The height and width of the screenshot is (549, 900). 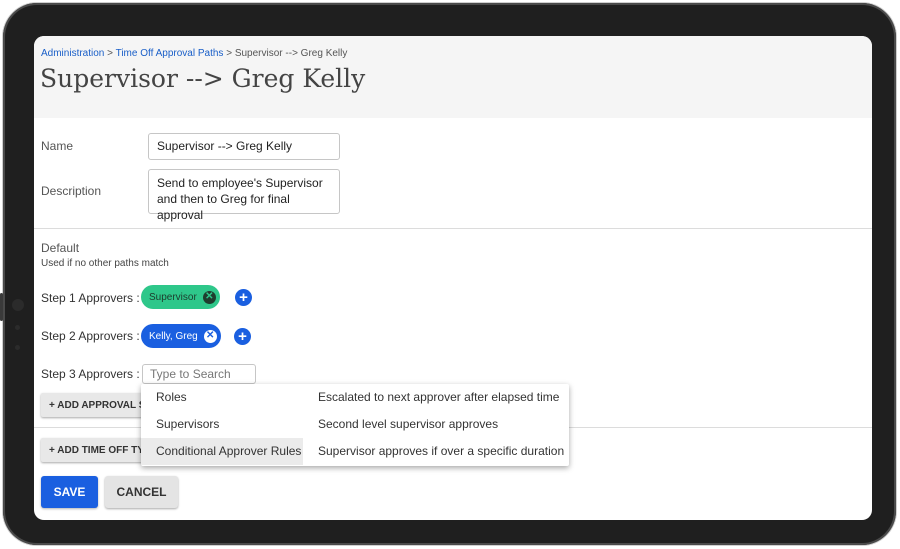 What do you see at coordinates (203, 78) in the screenshot?
I see `page-title: Supervisor --> Greg Kelly` at bounding box center [203, 78].